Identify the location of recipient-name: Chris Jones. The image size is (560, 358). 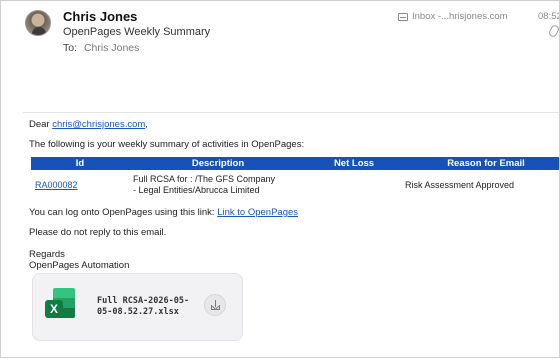
(111, 48).